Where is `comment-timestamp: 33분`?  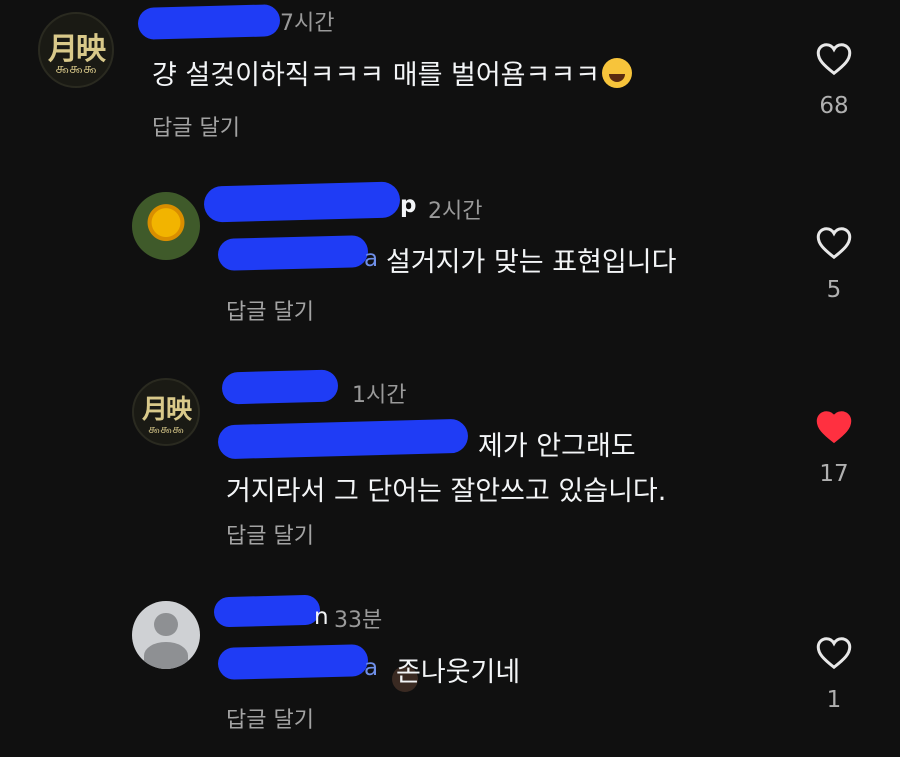 comment-timestamp: 33분 is located at coordinates (358, 620).